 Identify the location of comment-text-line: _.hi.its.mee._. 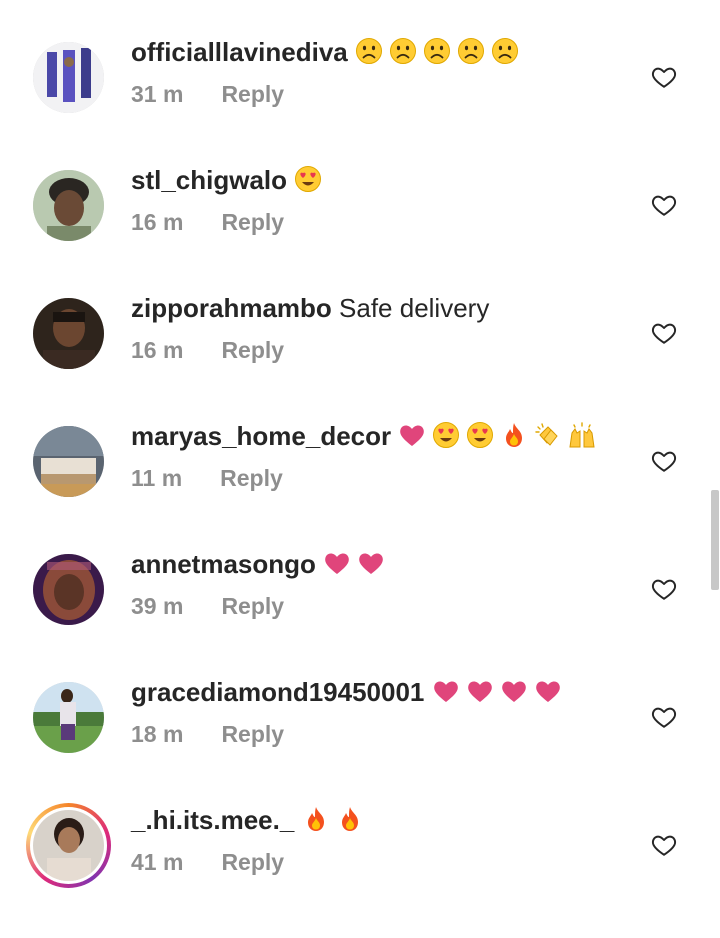
(250, 820).